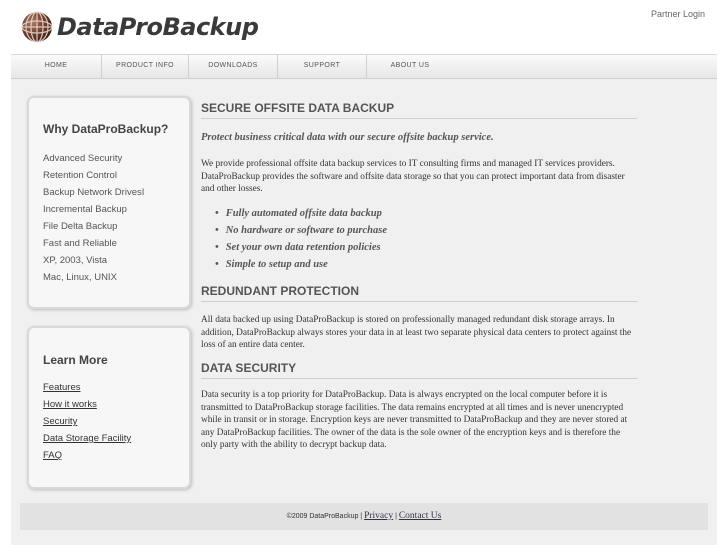 The image size is (727, 545). I want to click on privacy-link: Privacy, so click(378, 516).